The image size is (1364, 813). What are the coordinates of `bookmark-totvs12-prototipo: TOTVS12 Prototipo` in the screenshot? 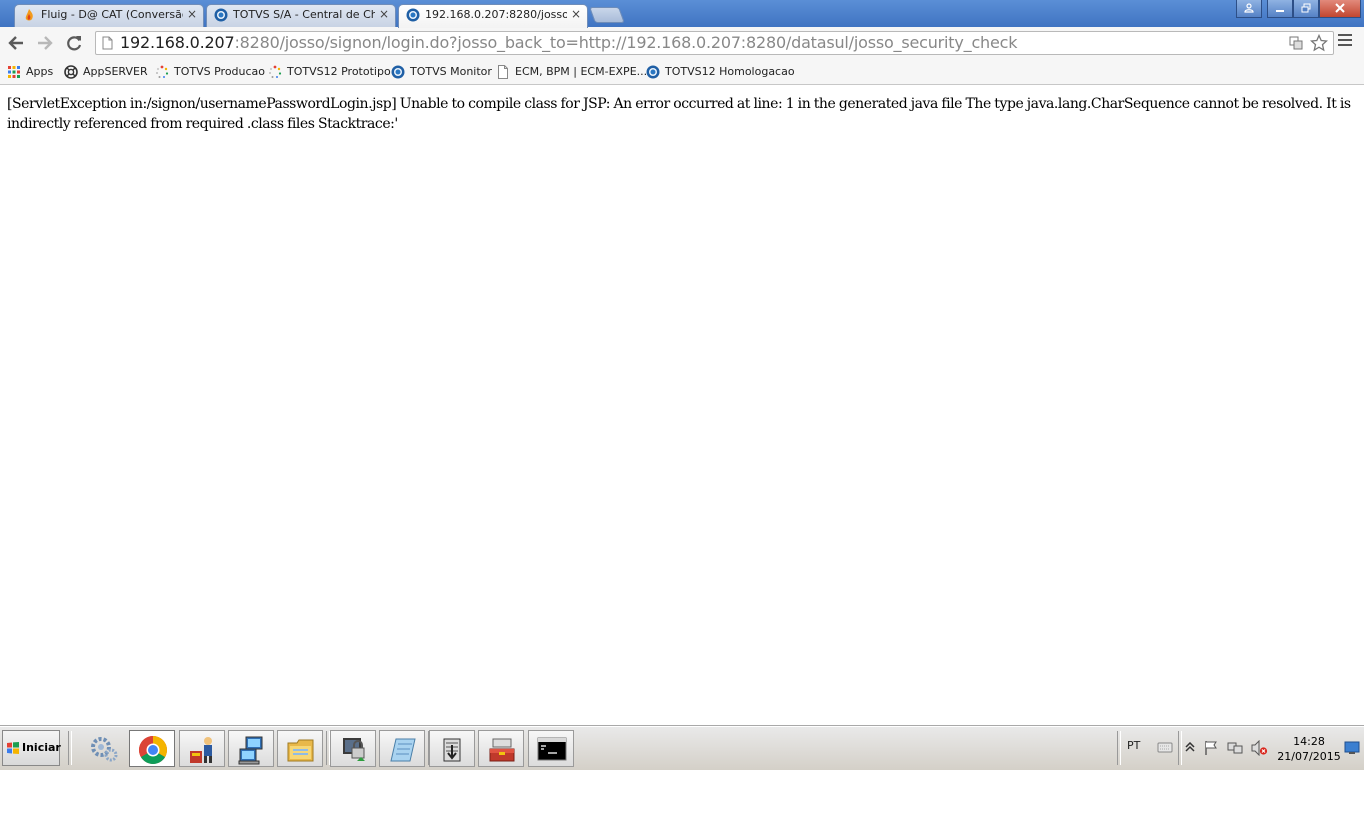 It's located at (329, 72).